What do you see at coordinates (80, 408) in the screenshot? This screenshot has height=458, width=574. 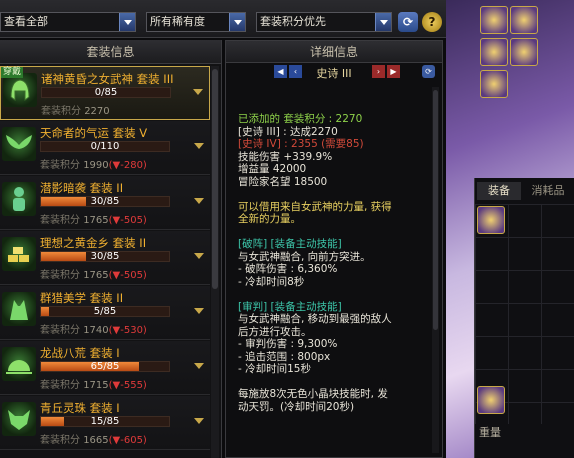 I see `set-name: 青丘灵珠 套装 I` at bounding box center [80, 408].